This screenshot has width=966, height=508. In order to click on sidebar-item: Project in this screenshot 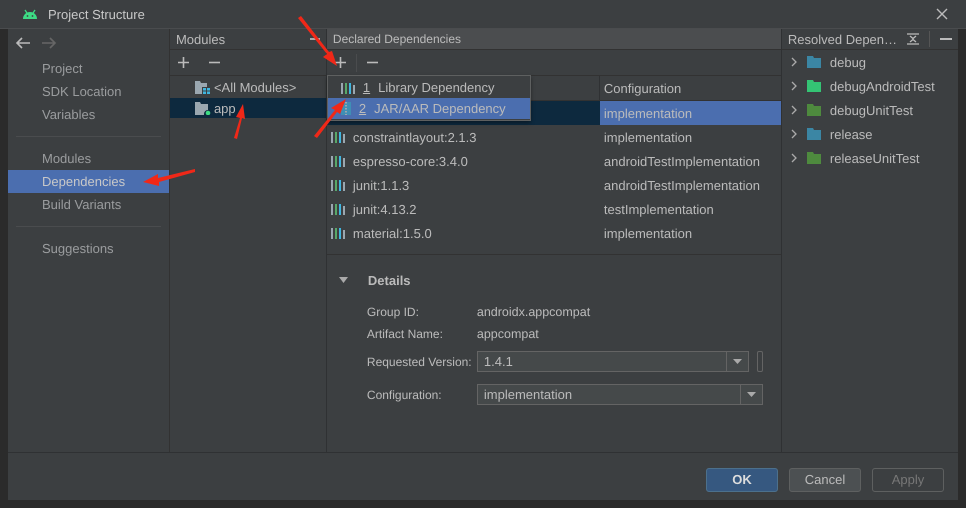, I will do `click(88, 68)`.